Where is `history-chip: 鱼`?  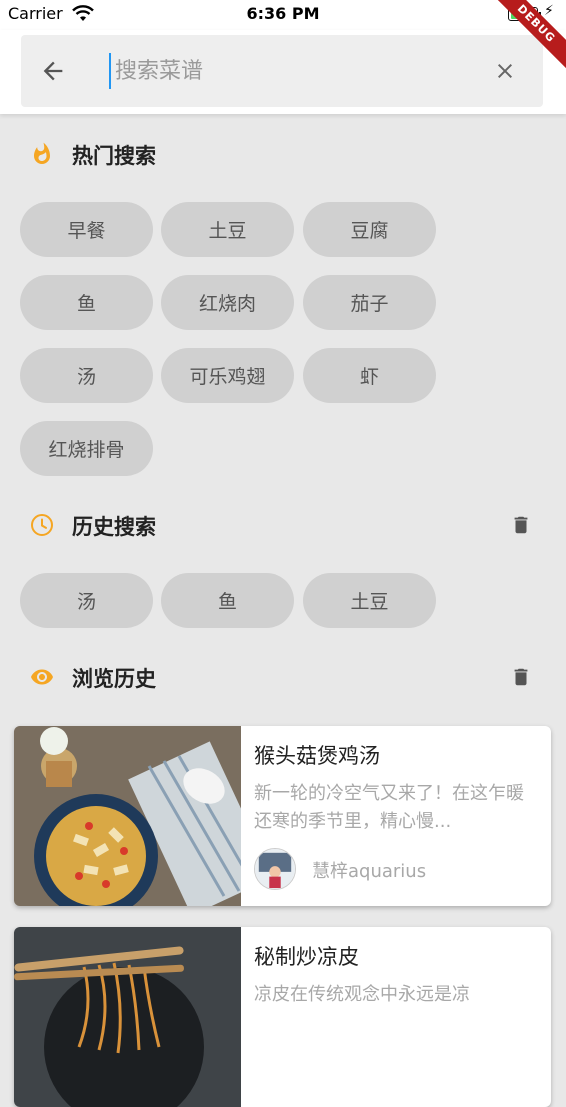
history-chip: 鱼 is located at coordinates (227, 600).